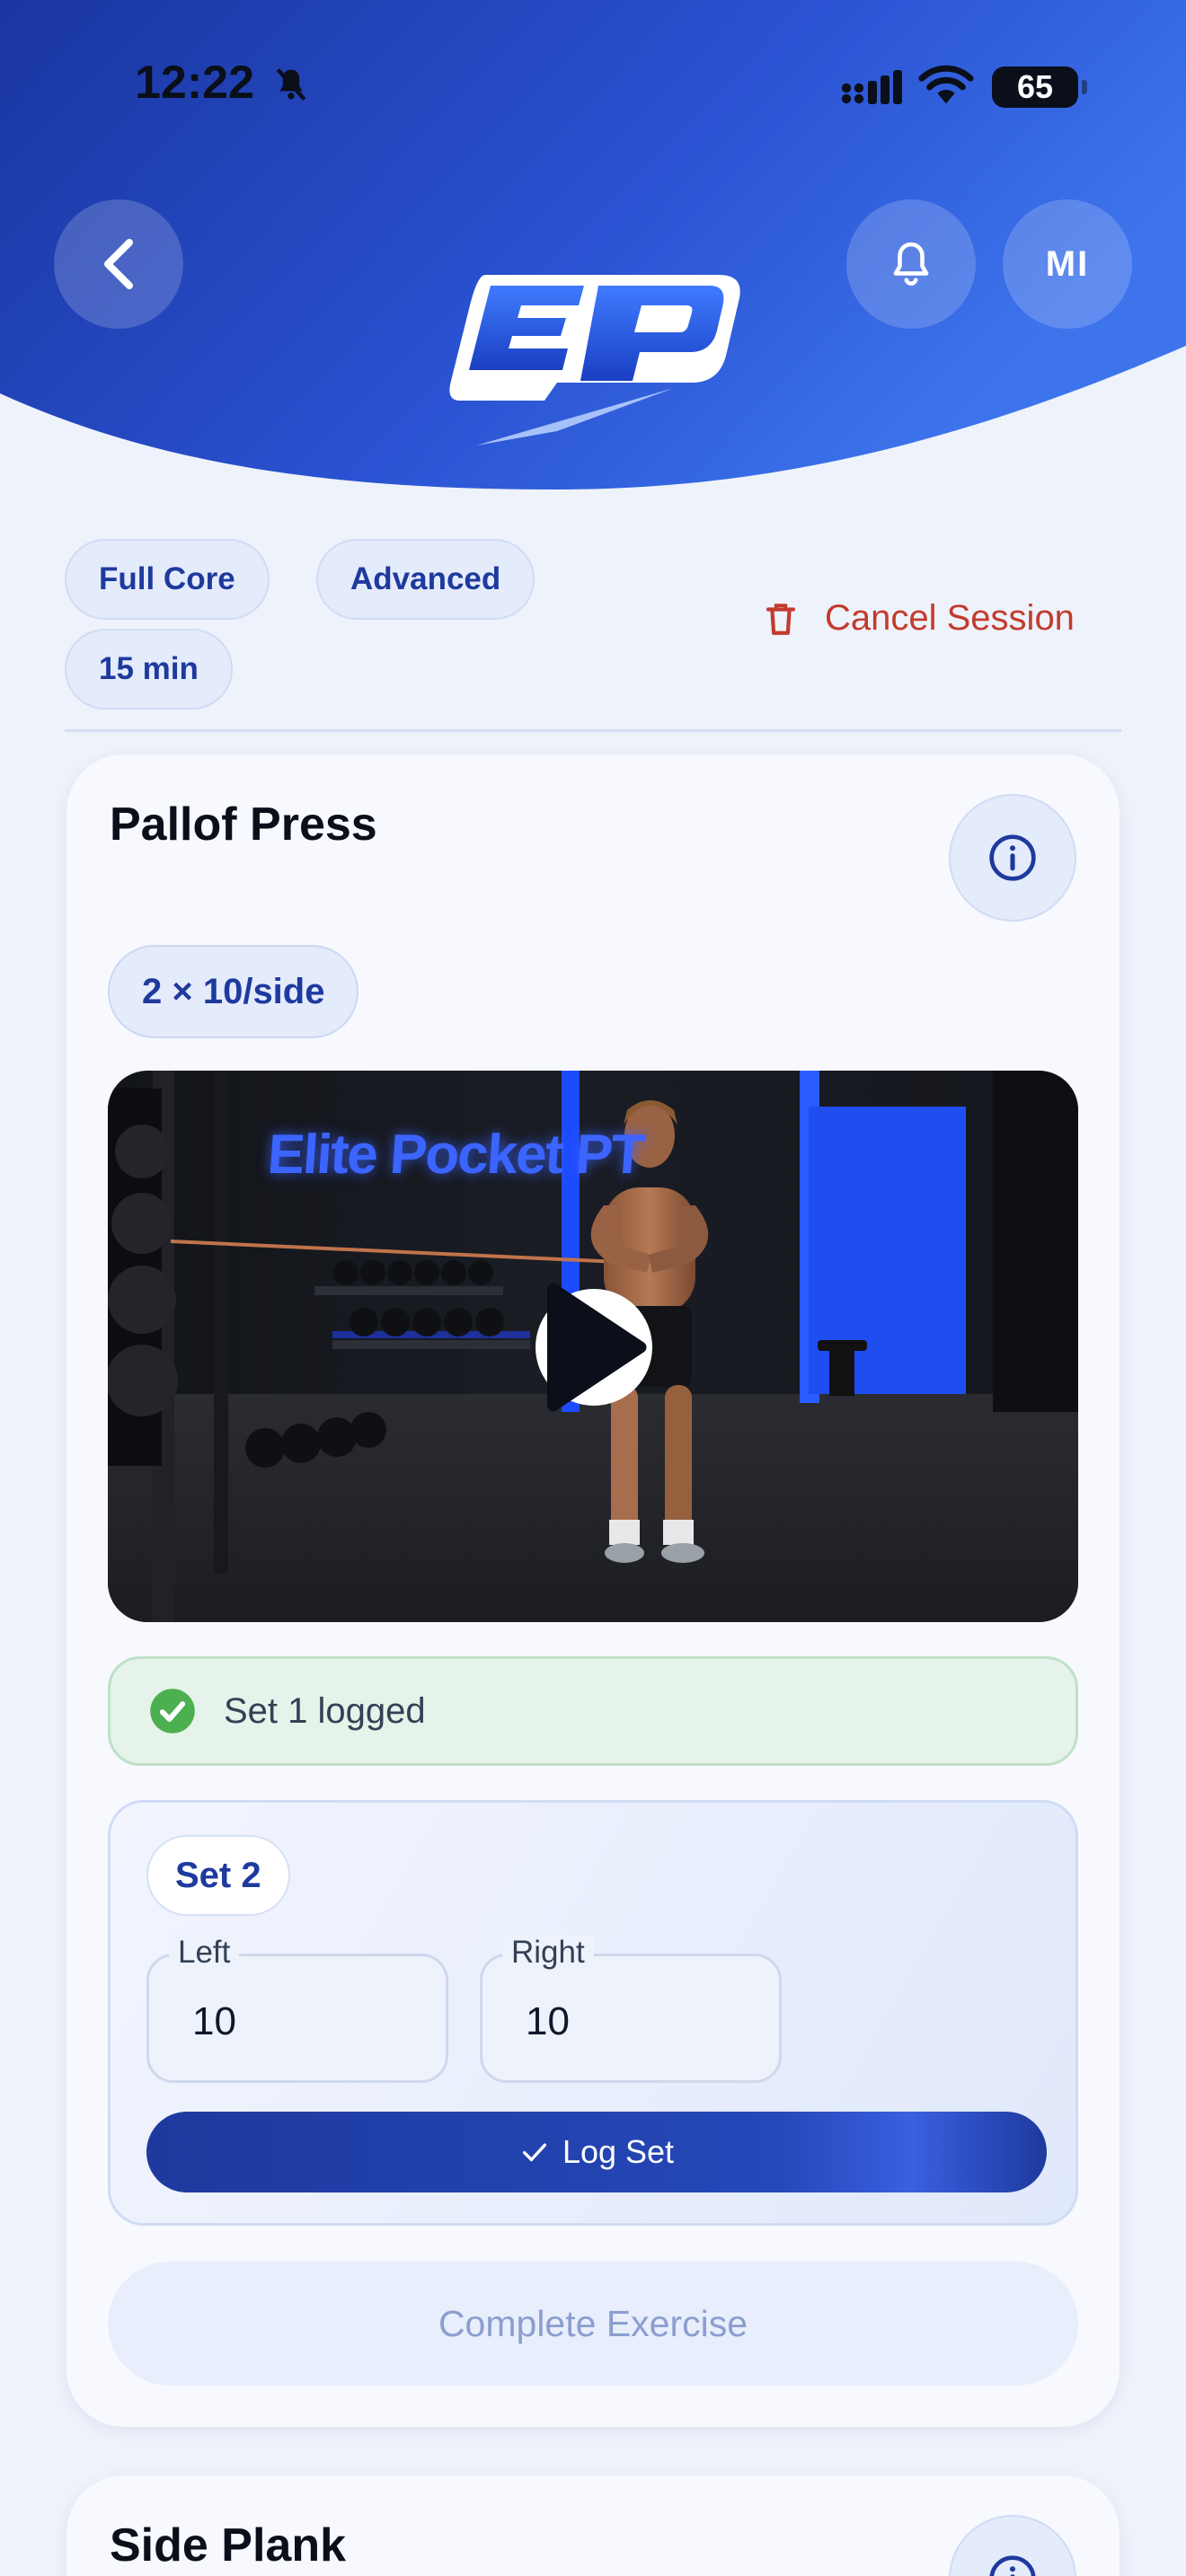  I want to click on avatar-initials: MI, so click(1067, 263).